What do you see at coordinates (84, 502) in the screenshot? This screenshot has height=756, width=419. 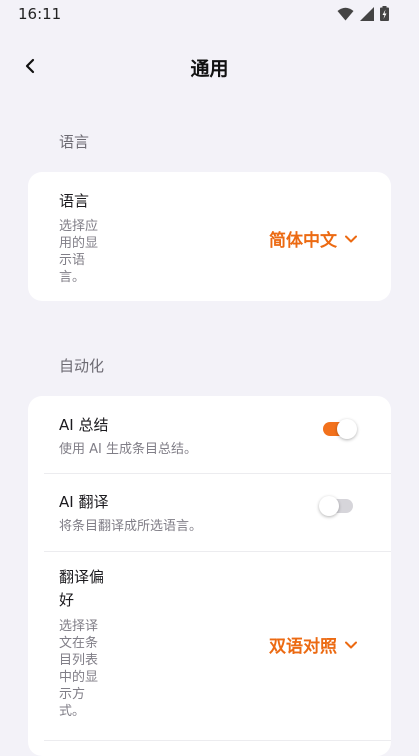 I see `ai-translate-title: AI 翻译` at bounding box center [84, 502].